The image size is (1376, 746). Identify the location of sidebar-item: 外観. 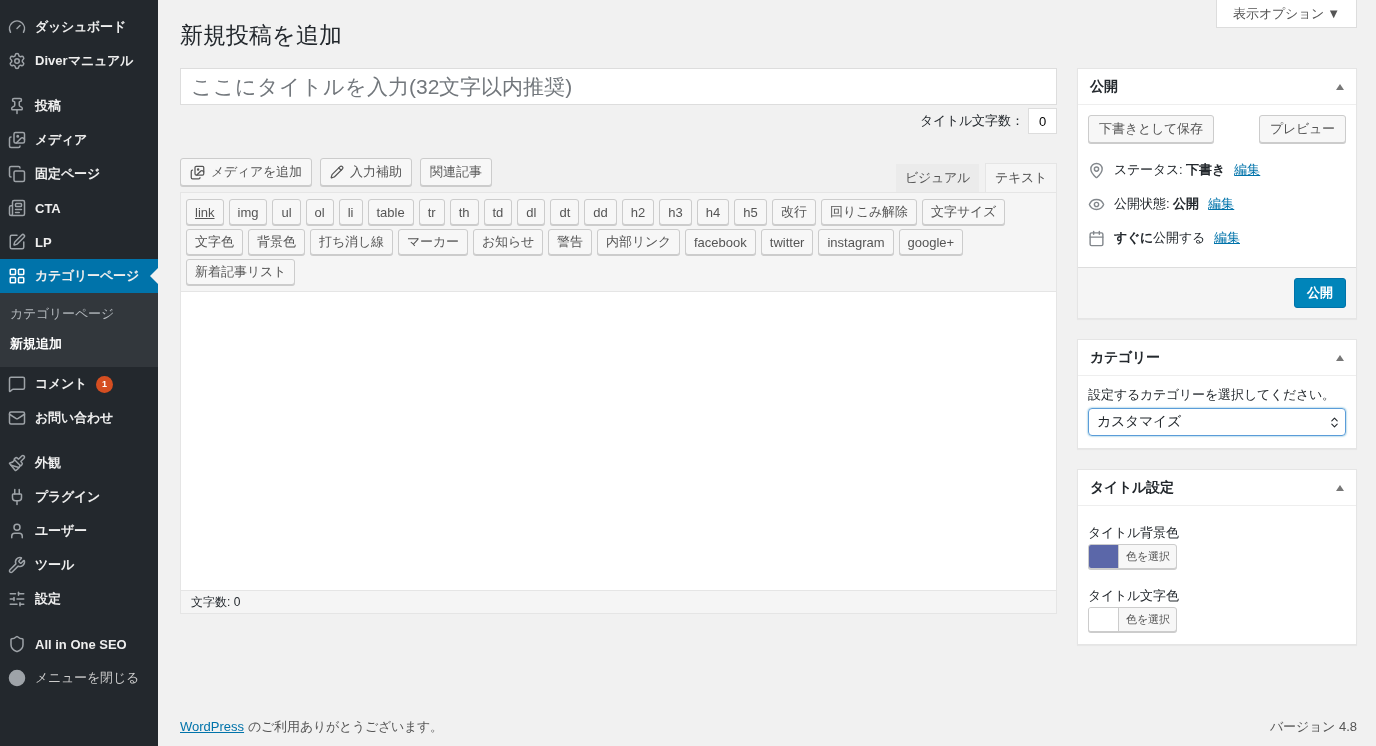
(79, 463).